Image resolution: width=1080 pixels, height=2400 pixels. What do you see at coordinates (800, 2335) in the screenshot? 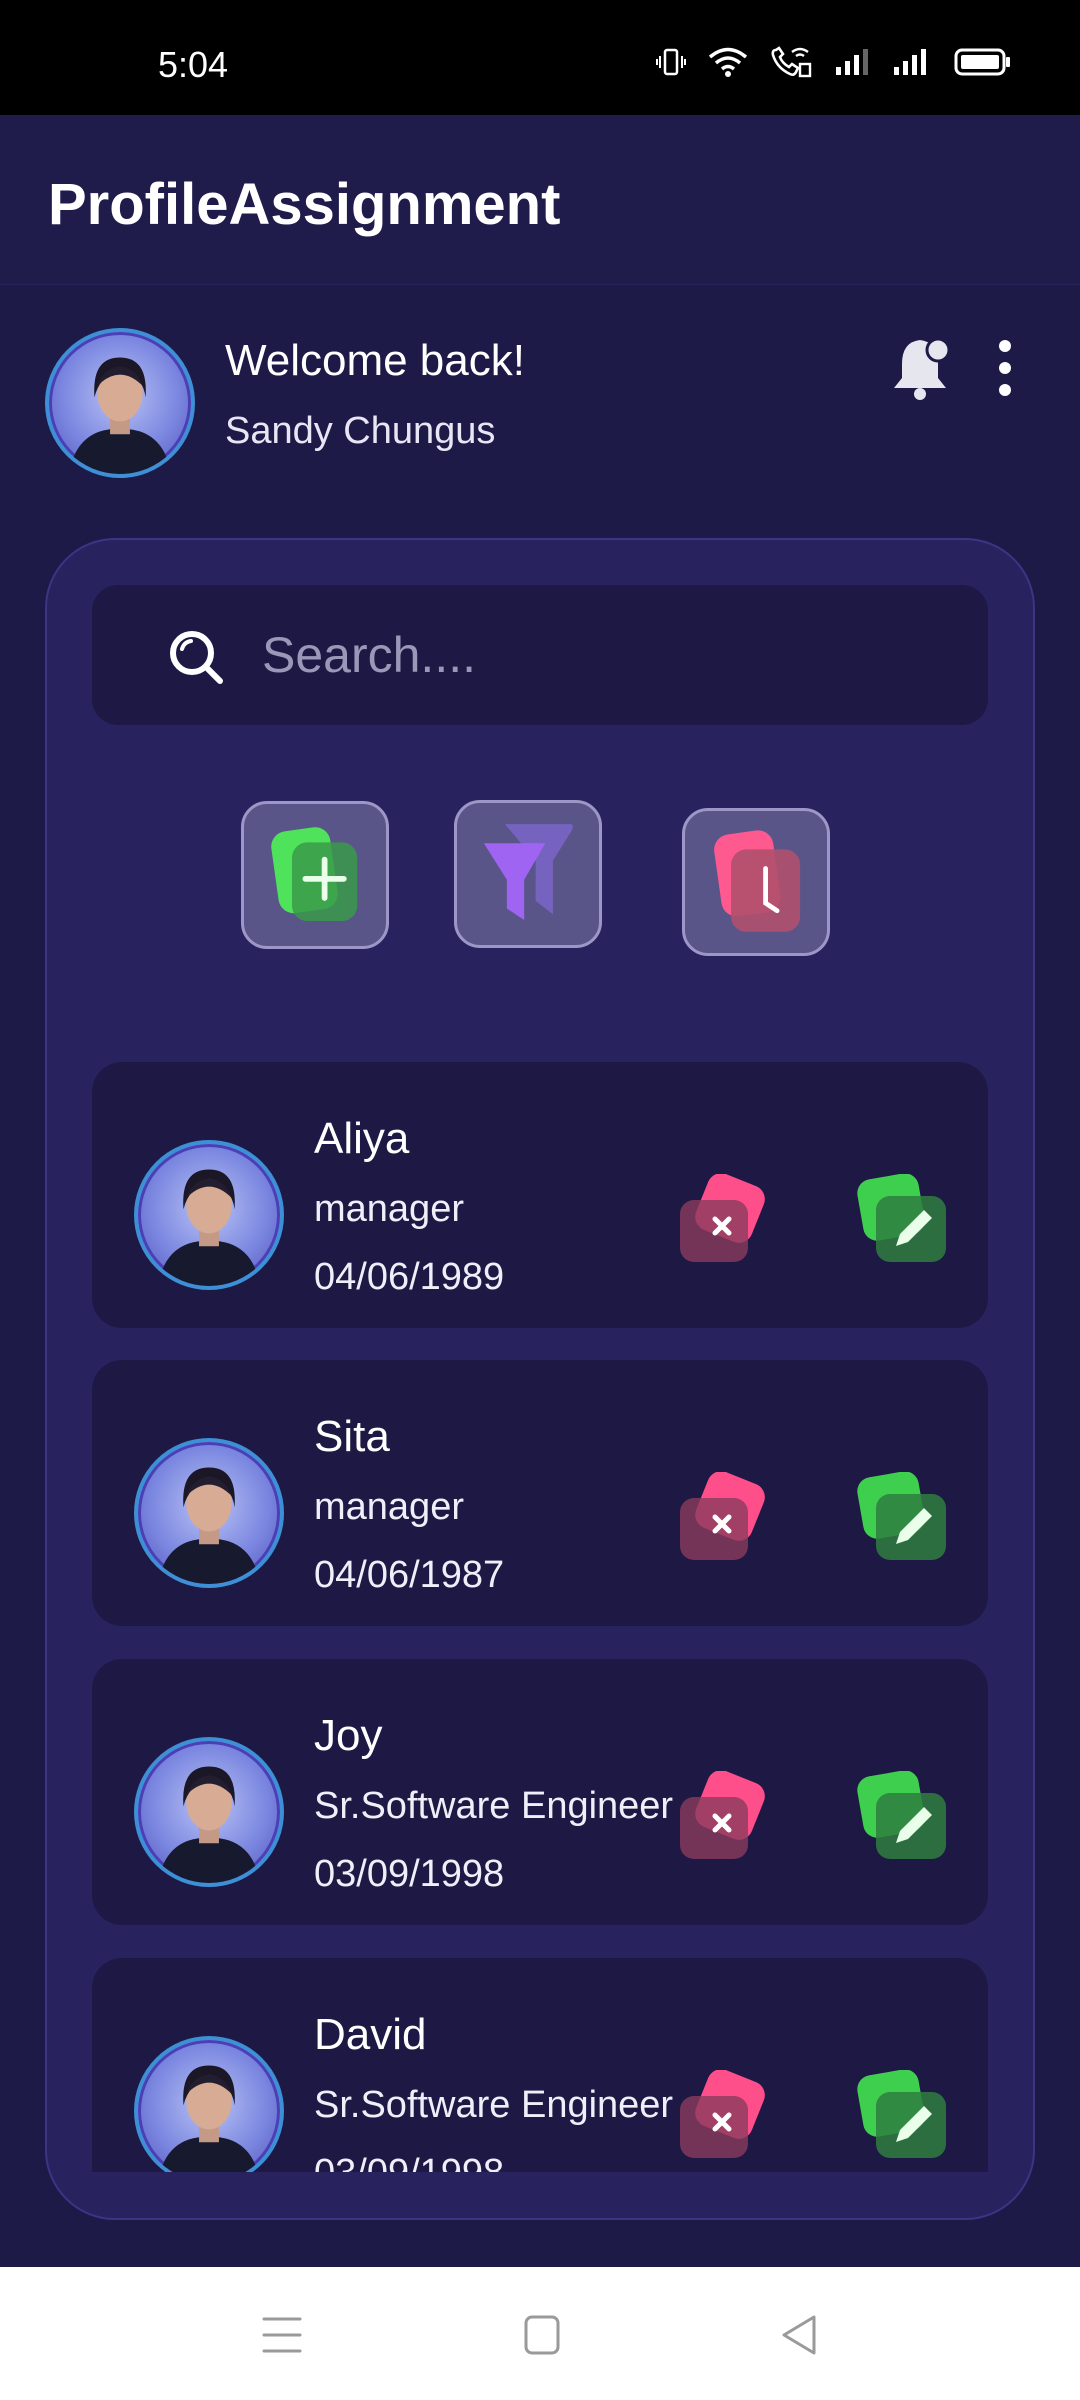
I see `back-icon` at bounding box center [800, 2335].